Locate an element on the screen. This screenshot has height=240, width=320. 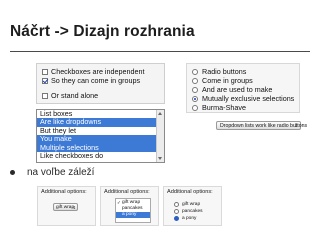
mini-dropdown: gift wrap ⇕ is located at coordinates (65, 207).